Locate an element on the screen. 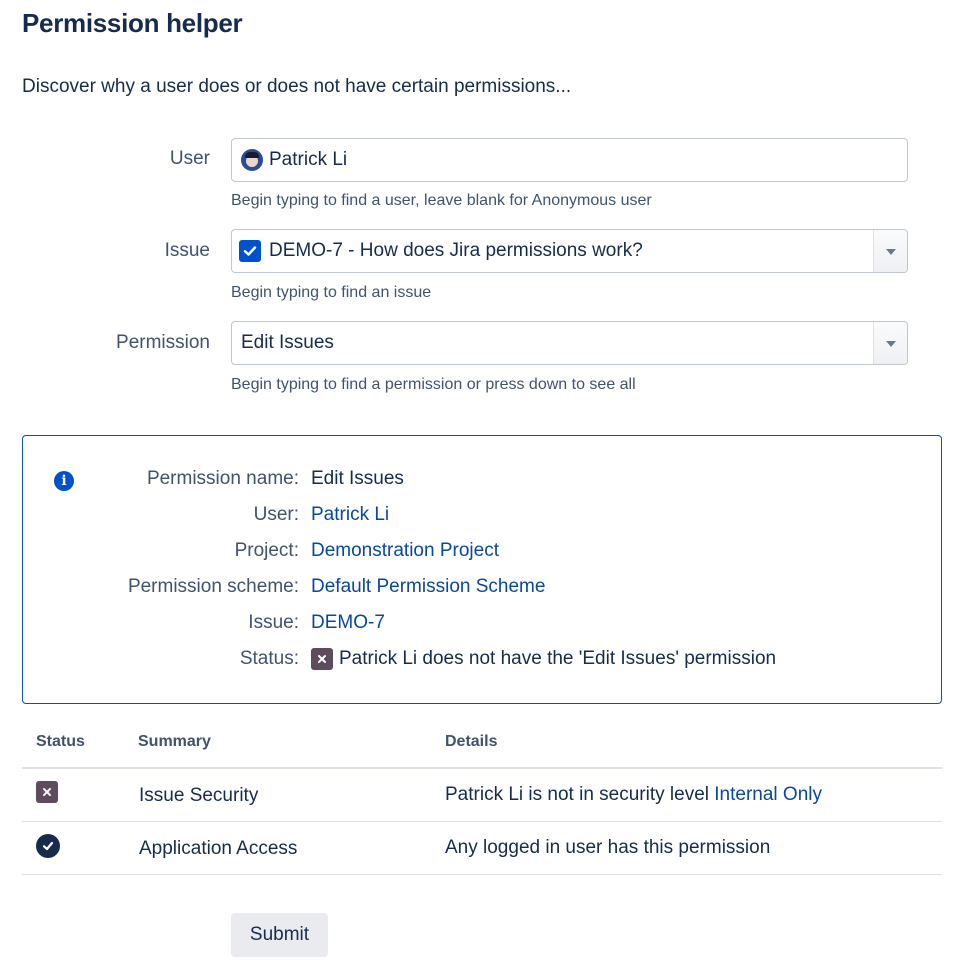 The height and width of the screenshot is (973, 961). permission-dropdown-button is located at coordinates (890, 343).